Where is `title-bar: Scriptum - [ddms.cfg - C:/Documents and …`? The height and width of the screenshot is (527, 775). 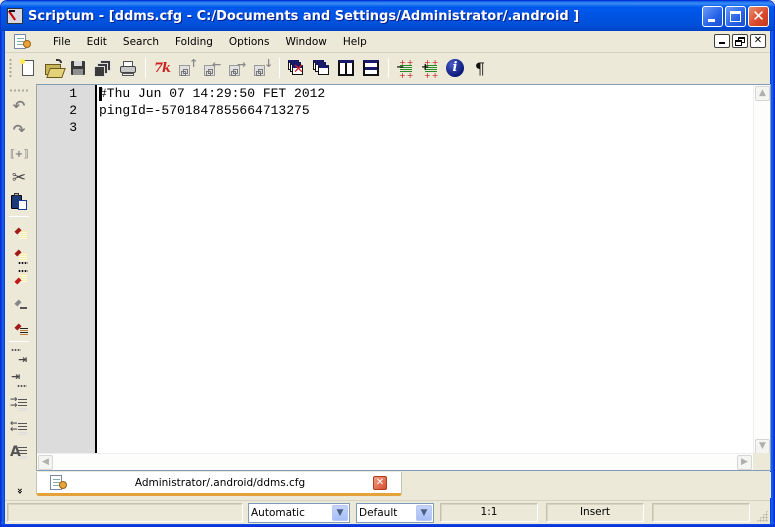
title-bar: Scriptum - [ddms.cfg - C:/Documents and … is located at coordinates (387, 16).